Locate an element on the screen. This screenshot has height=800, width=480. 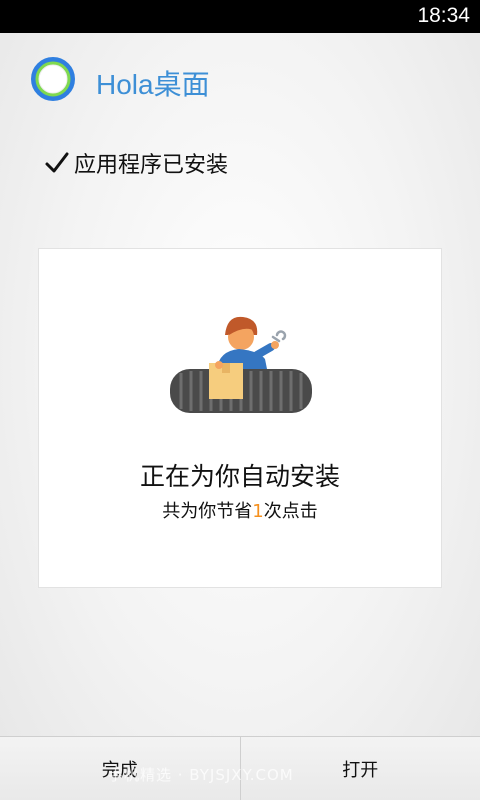
status-bar: 18:34 is located at coordinates (240, 16).